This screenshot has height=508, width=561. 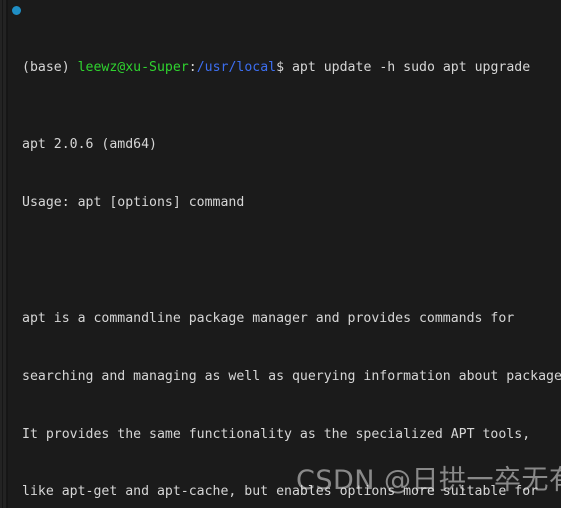 What do you see at coordinates (133, 67) in the screenshot?
I see `prompt-user-host: leewz@xu-Super` at bounding box center [133, 67].